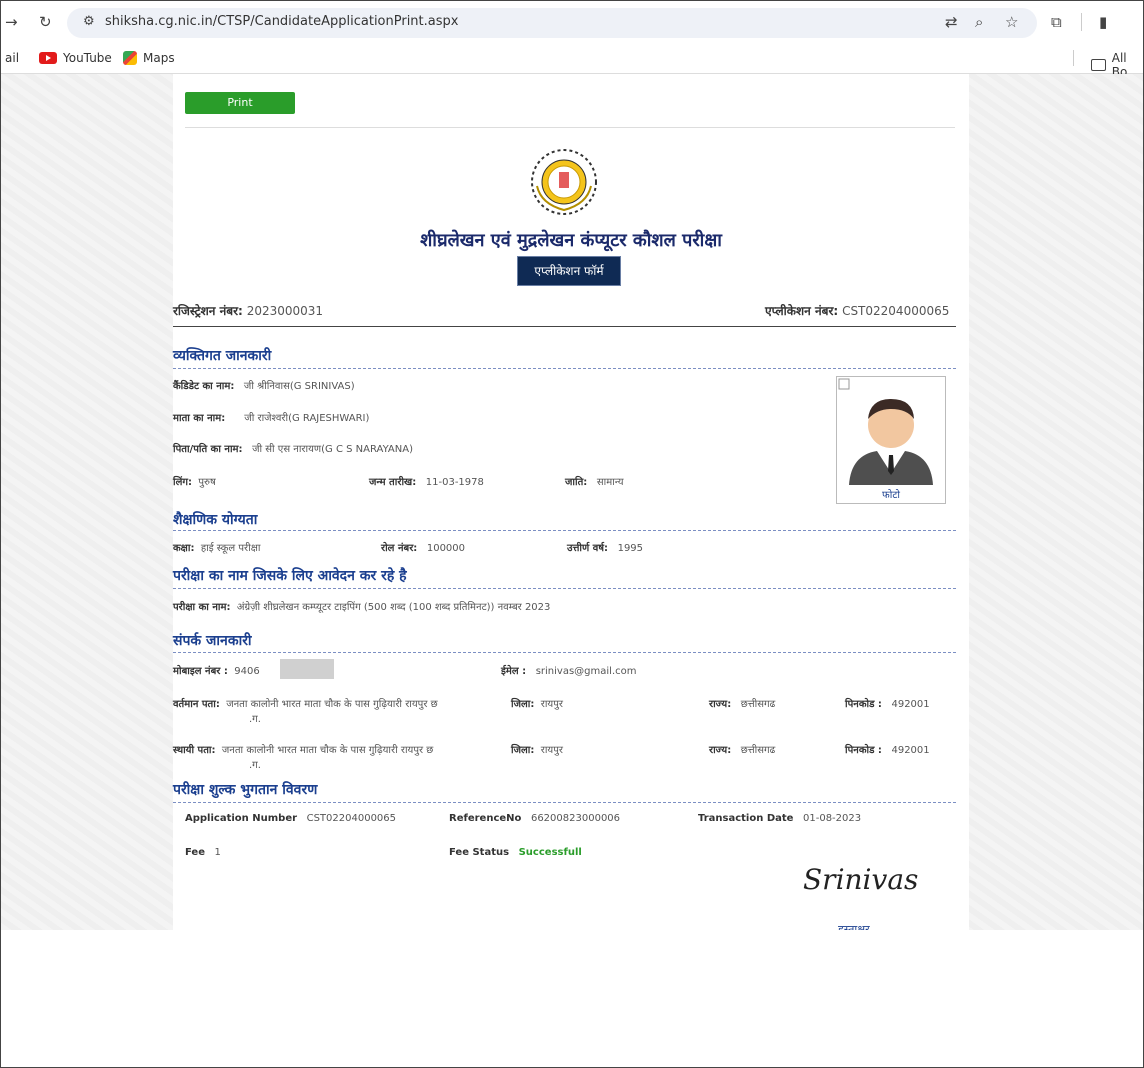 This screenshot has height=1068, width=1144. I want to click on site-info-icon: ⚙, so click(89, 21).